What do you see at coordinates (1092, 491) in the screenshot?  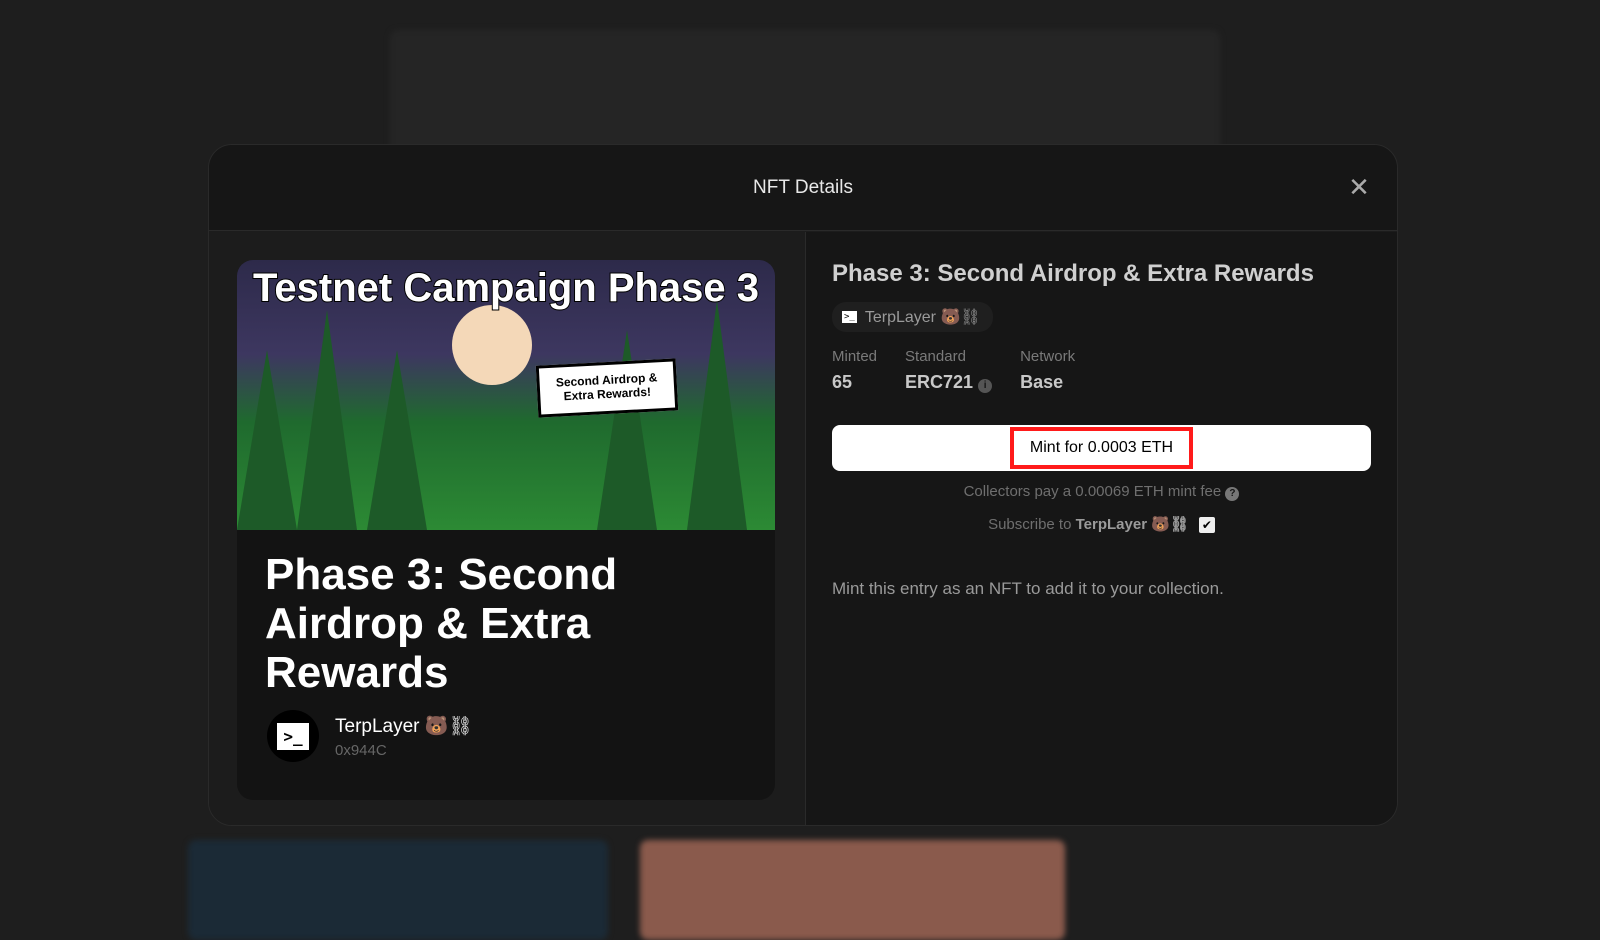 I see `fee-text: Collectors pay a 0.00069 ETH mint fee` at bounding box center [1092, 491].